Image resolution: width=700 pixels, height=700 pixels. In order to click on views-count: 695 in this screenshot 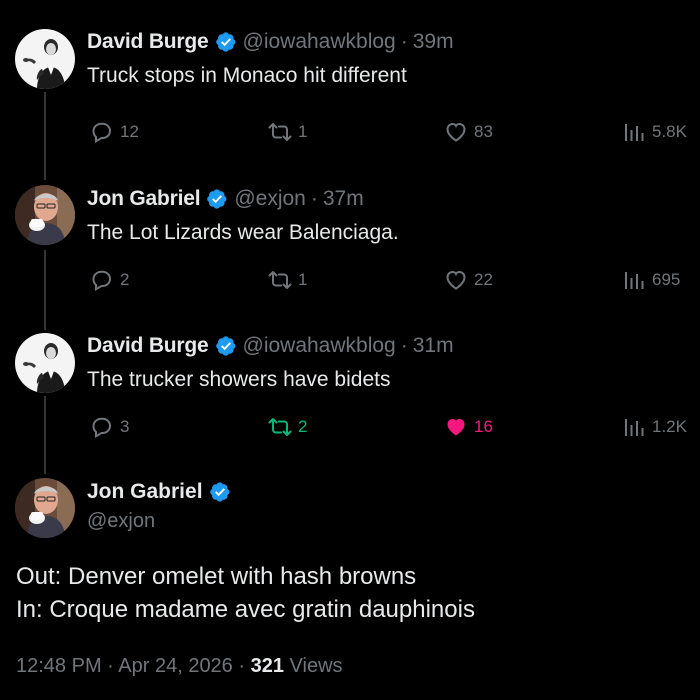, I will do `click(666, 279)`.